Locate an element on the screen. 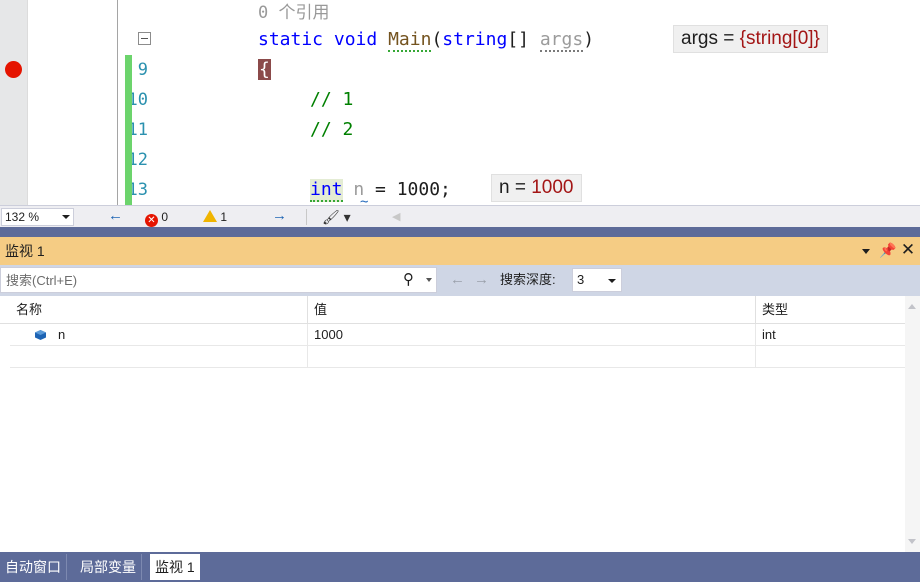  keyword: string is located at coordinates (475, 39).